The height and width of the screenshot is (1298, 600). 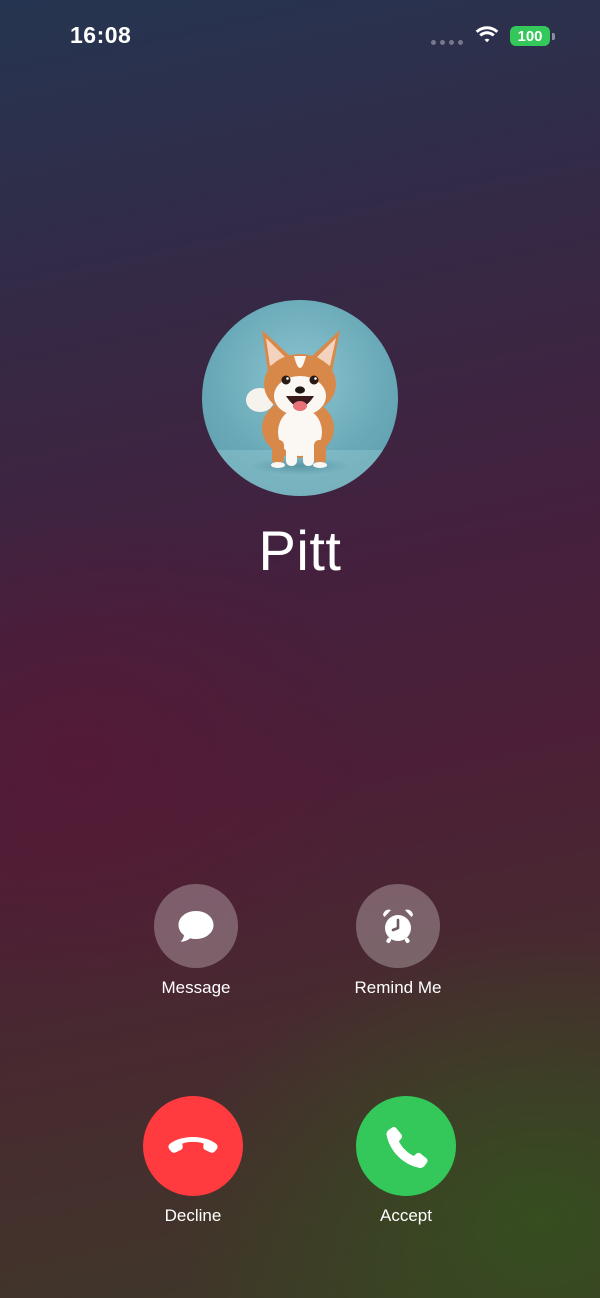 What do you see at coordinates (196, 987) in the screenshot?
I see `message-label: Message` at bounding box center [196, 987].